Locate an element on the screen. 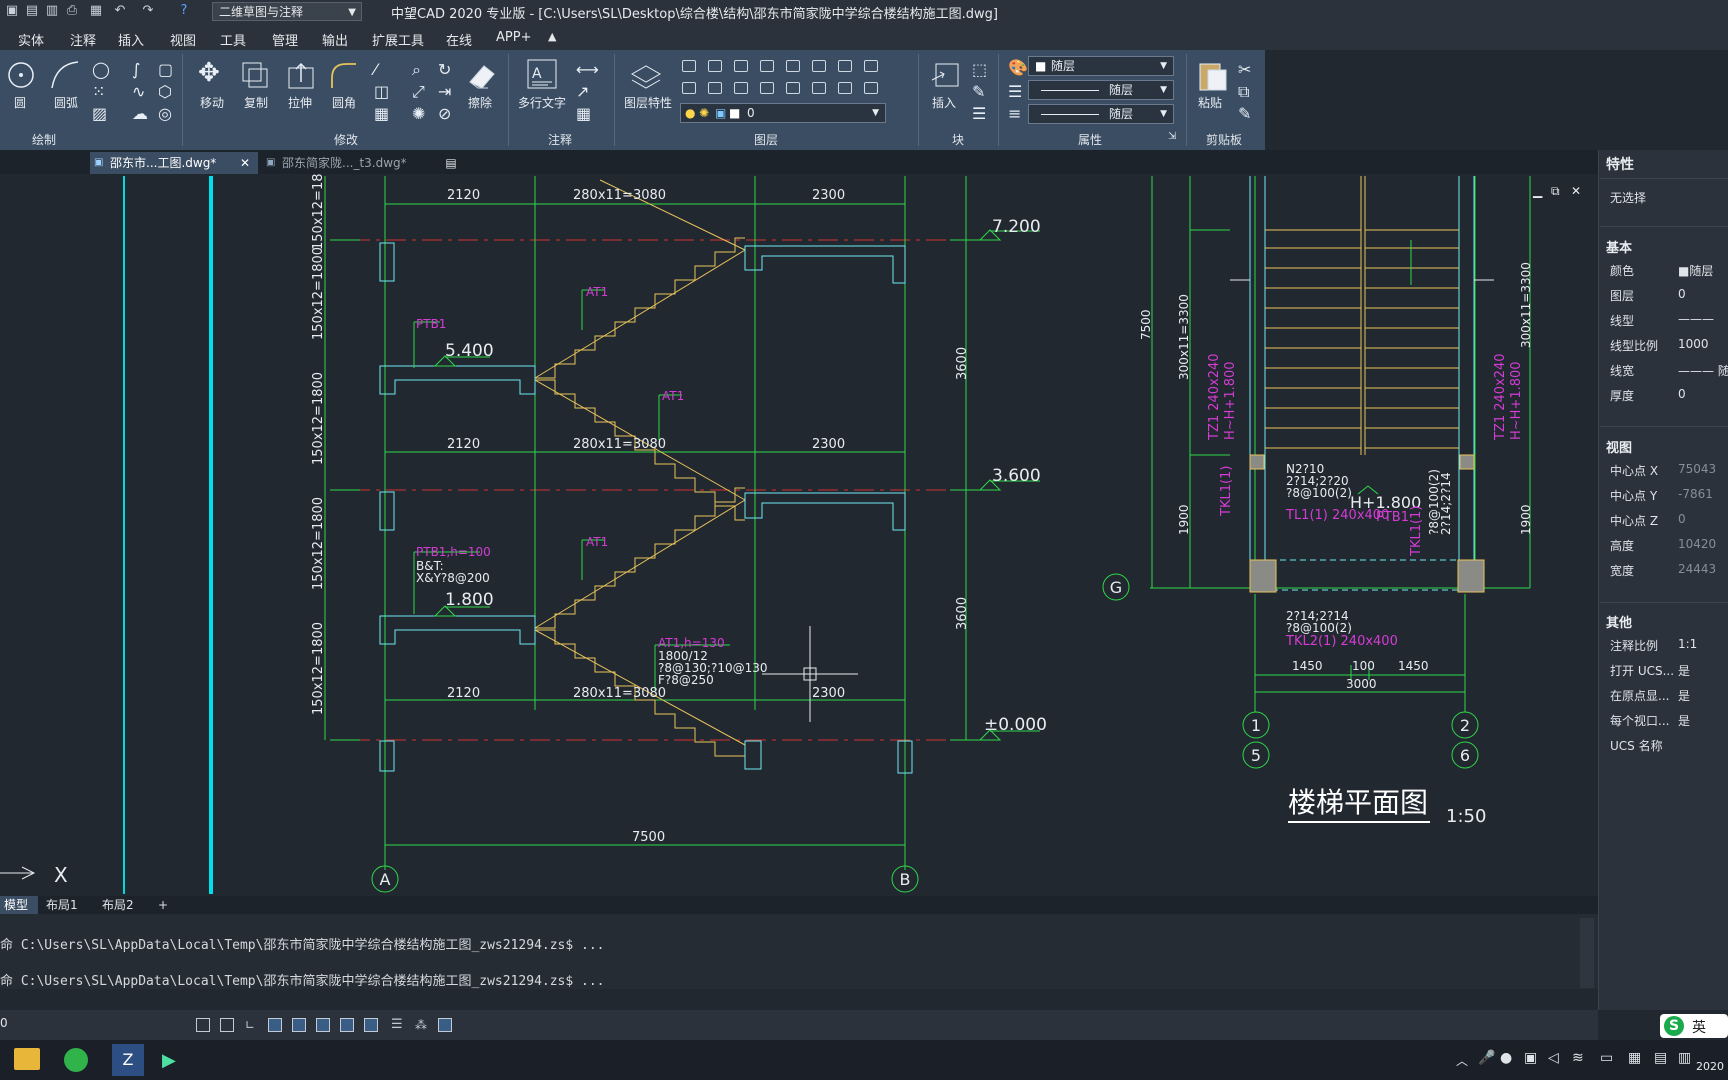 Image resolution: width=1728 pixels, height=1080 pixels. color-select: ■ 随层 ▼ is located at coordinates (1101, 66).